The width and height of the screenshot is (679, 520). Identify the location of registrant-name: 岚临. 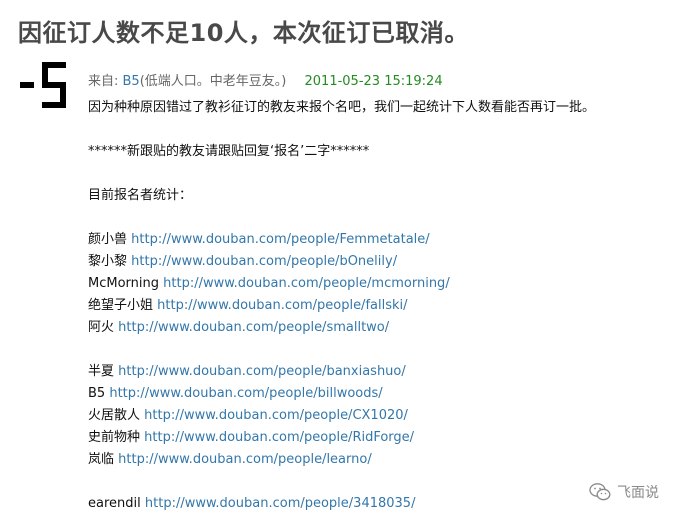
(101, 459).